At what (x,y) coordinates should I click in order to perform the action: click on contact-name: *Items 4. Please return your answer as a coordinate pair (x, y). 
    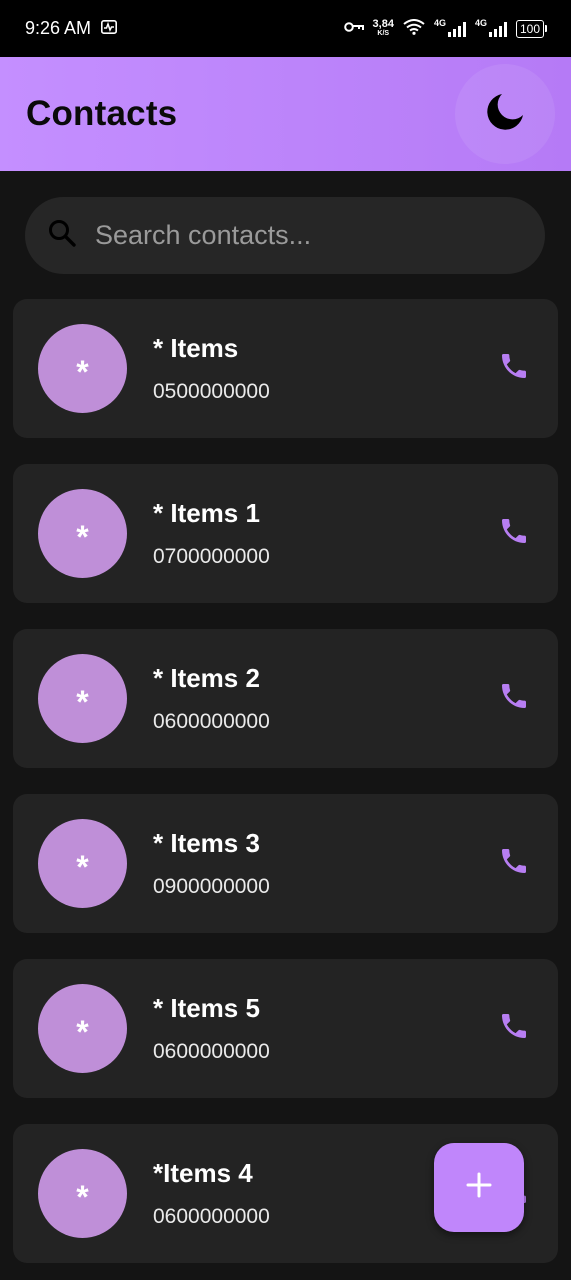
    Looking at the image, I should click on (203, 1173).